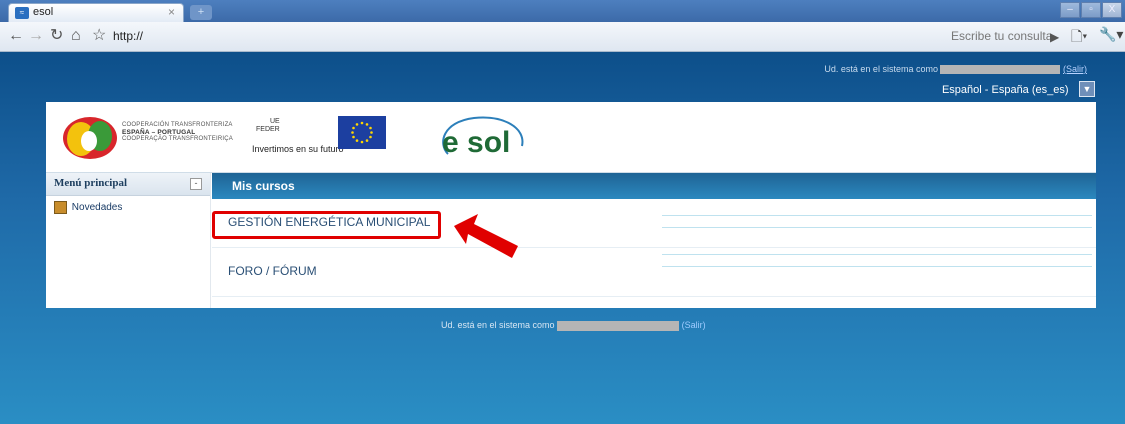 The height and width of the screenshot is (424, 1125). What do you see at coordinates (1070, 10) in the screenshot?
I see `minimize-button: –` at bounding box center [1070, 10].